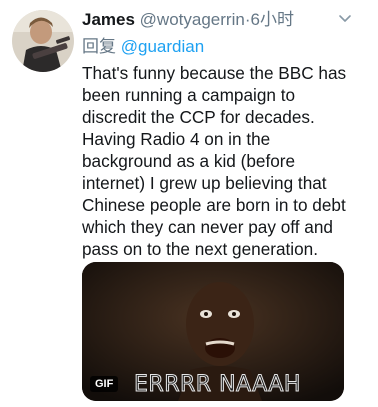 The image size is (378, 407). I want to click on reply-mention-link: @guardian, so click(162, 46).